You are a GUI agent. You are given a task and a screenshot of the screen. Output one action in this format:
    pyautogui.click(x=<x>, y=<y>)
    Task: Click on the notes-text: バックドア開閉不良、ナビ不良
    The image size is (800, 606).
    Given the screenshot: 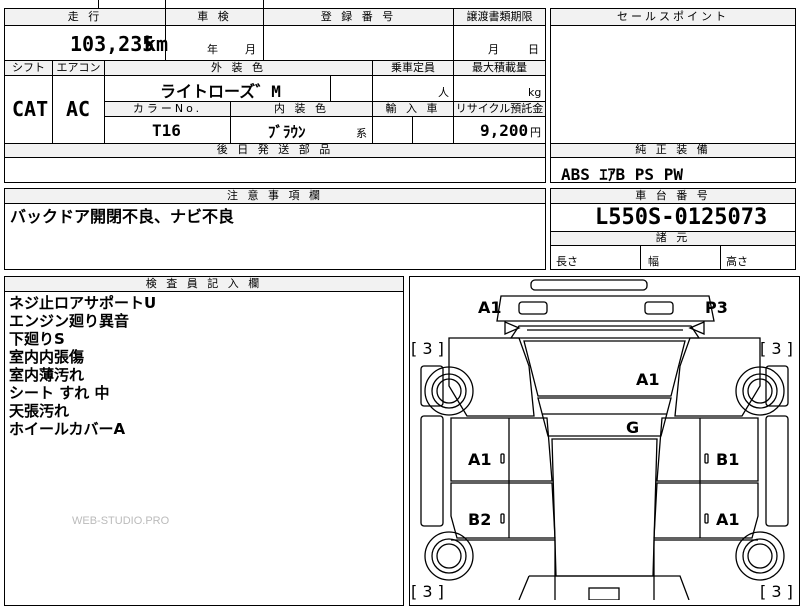 What is the action you would take?
    pyautogui.click(x=122, y=216)
    